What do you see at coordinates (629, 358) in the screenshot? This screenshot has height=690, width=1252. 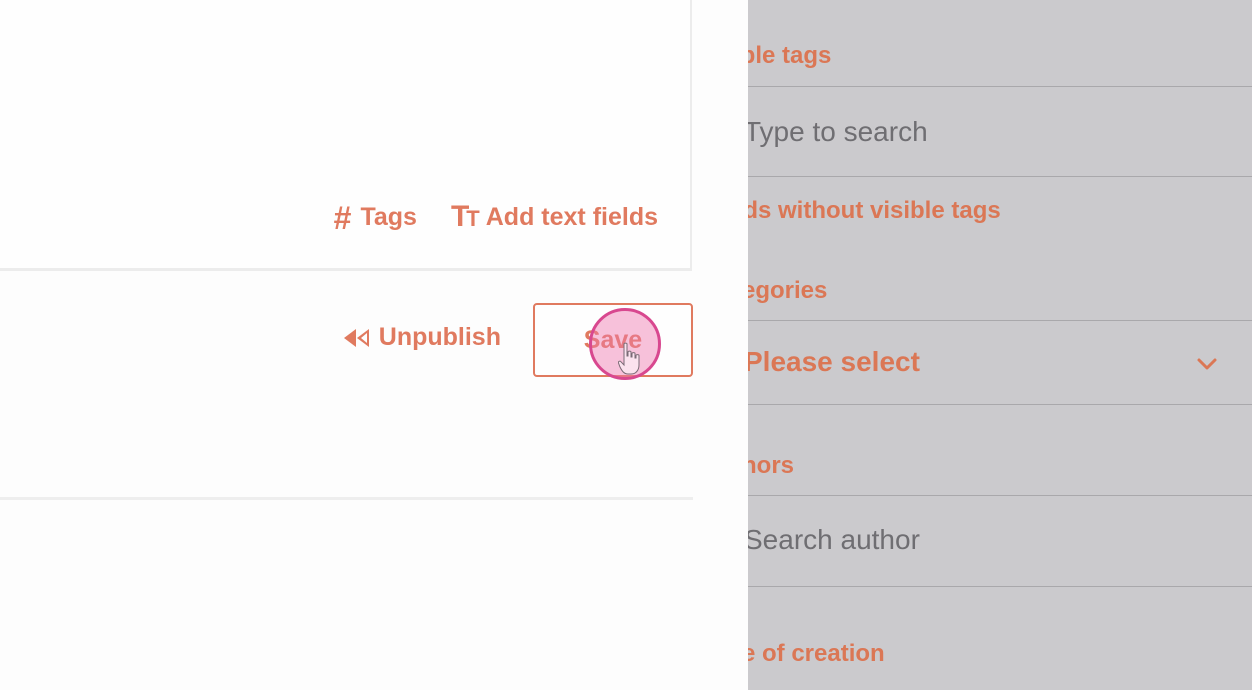 I see `hand-pointer-icon` at bounding box center [629, 358].